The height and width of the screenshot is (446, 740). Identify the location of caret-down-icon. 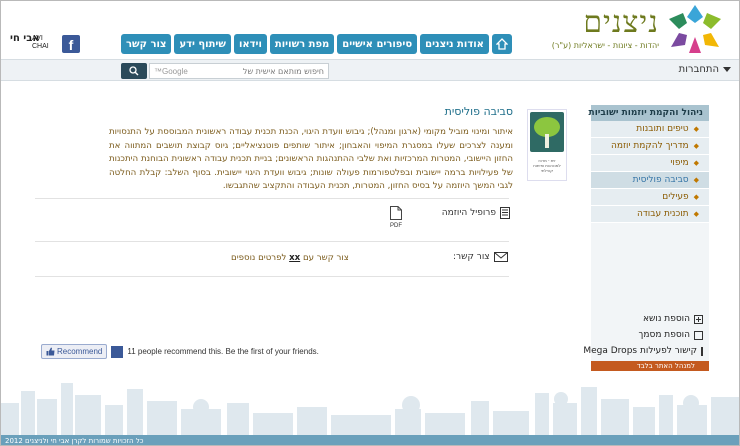
(727, 69).